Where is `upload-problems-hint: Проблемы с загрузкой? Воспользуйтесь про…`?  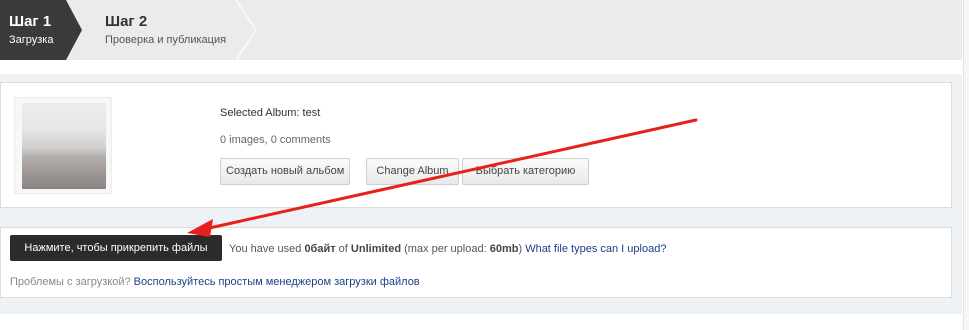 upload-problems-hint: Проблемы с загрузкой? Воспользуйтесь про… is located at coordinates (215, 282).